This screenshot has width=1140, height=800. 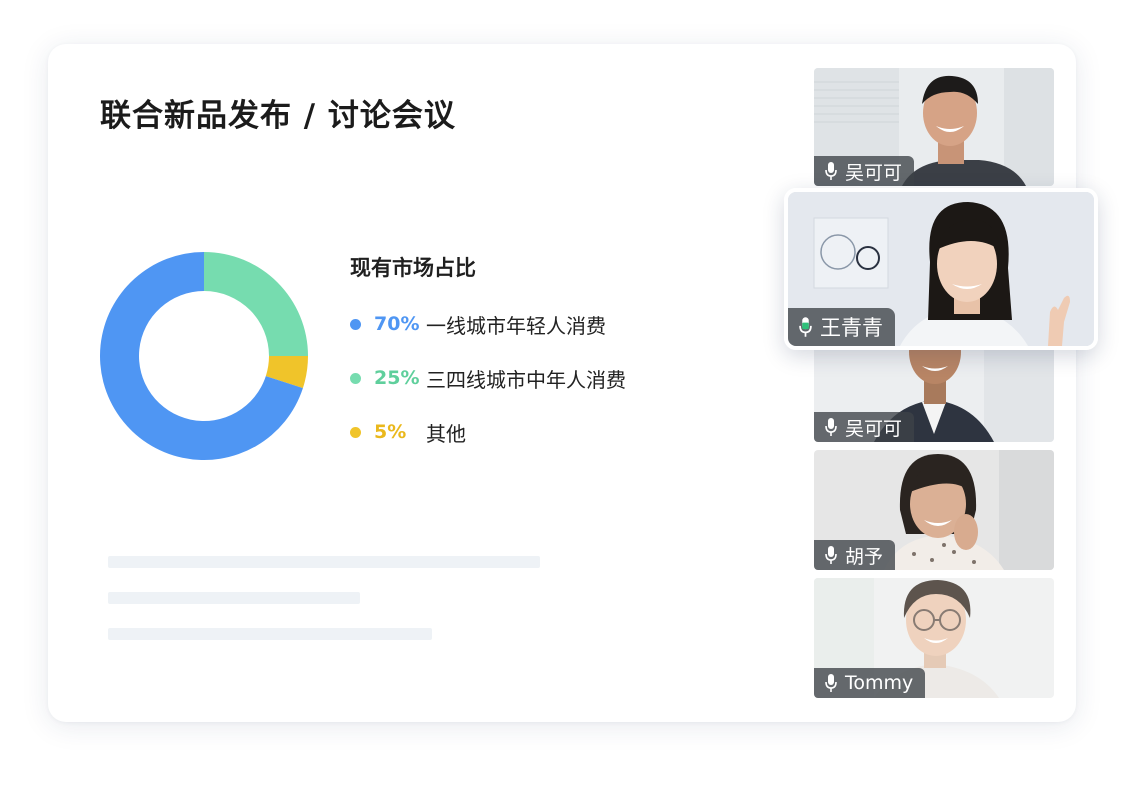 I want to click on donut-segment, so click(x=256, y=304).